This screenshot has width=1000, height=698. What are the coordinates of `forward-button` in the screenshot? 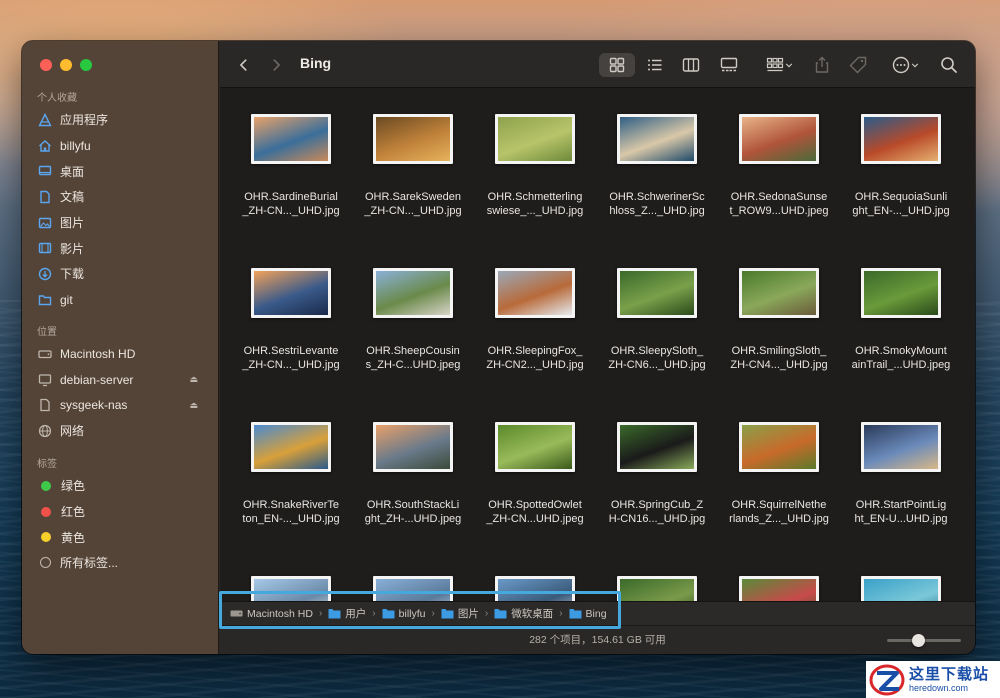 It's located at (276, 65).